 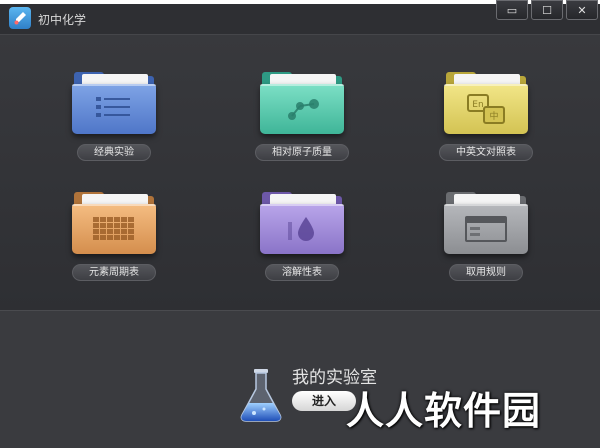 What do you see at coordinates (300, 17) in the screenshot?
I see `title-bar: 初中化学 ▭ ☐ ✕` at bounding box center [300, 17].